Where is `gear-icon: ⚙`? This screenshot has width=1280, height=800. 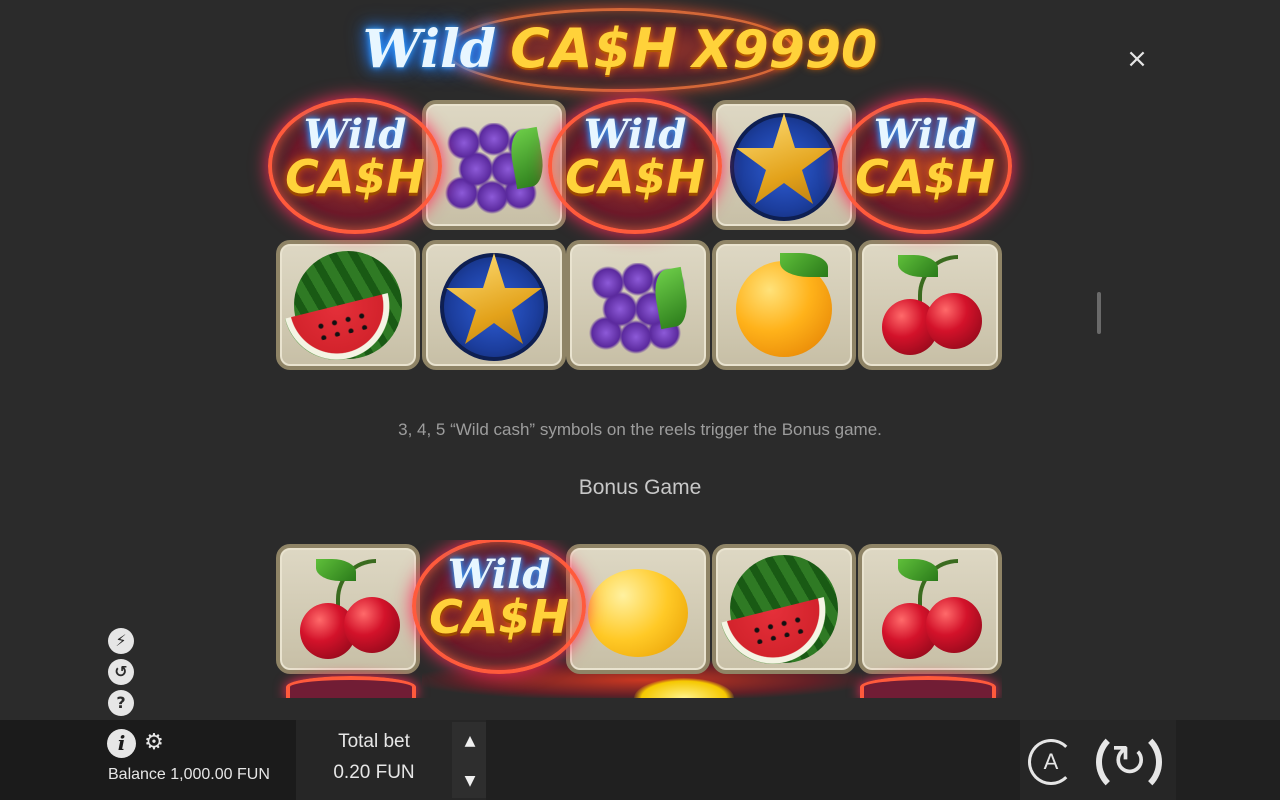
gear-icon: ⚙ is located at coordinates (154, 743).